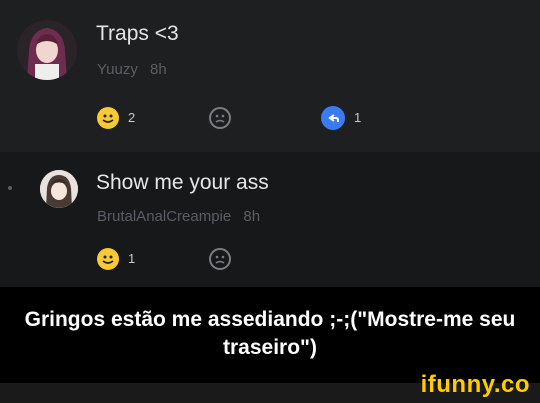  What do you see at coordinates (137, 33) in the screenshot?
I see `comment-text: Traps <3` at bounding box center [137, 33].